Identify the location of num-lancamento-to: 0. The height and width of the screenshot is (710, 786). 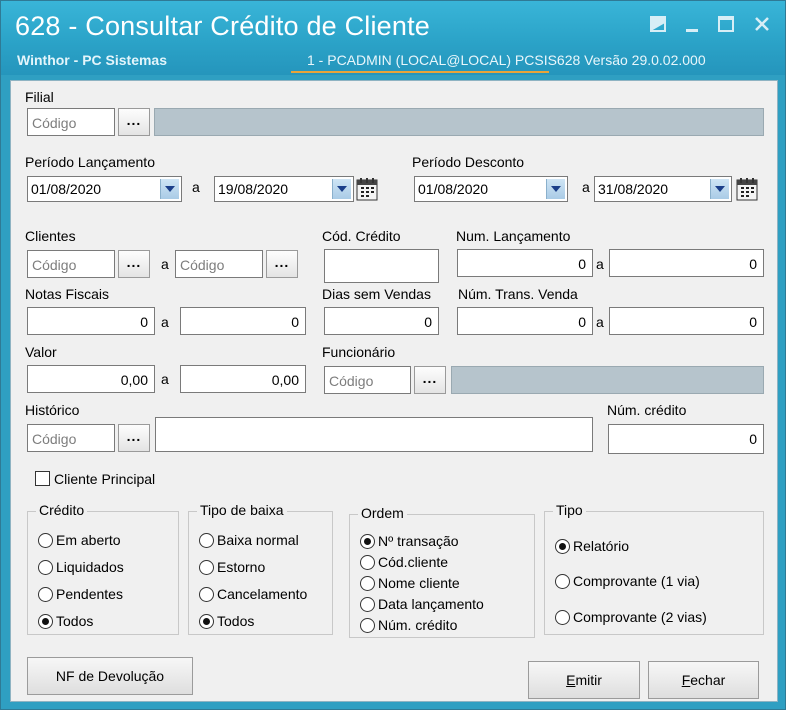
(686, 263).